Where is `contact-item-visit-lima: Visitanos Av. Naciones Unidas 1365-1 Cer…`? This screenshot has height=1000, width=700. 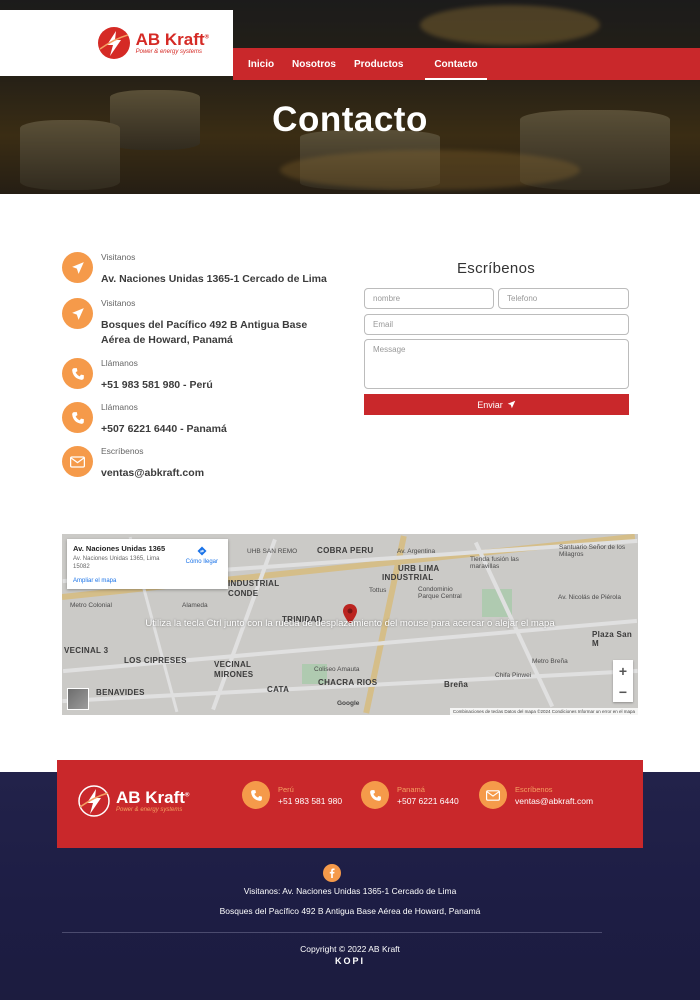 contact-item-visit-lima: Visitanos Av. Naciones Unidas 1365-1 Cer… is located at coordinates (194, 269).